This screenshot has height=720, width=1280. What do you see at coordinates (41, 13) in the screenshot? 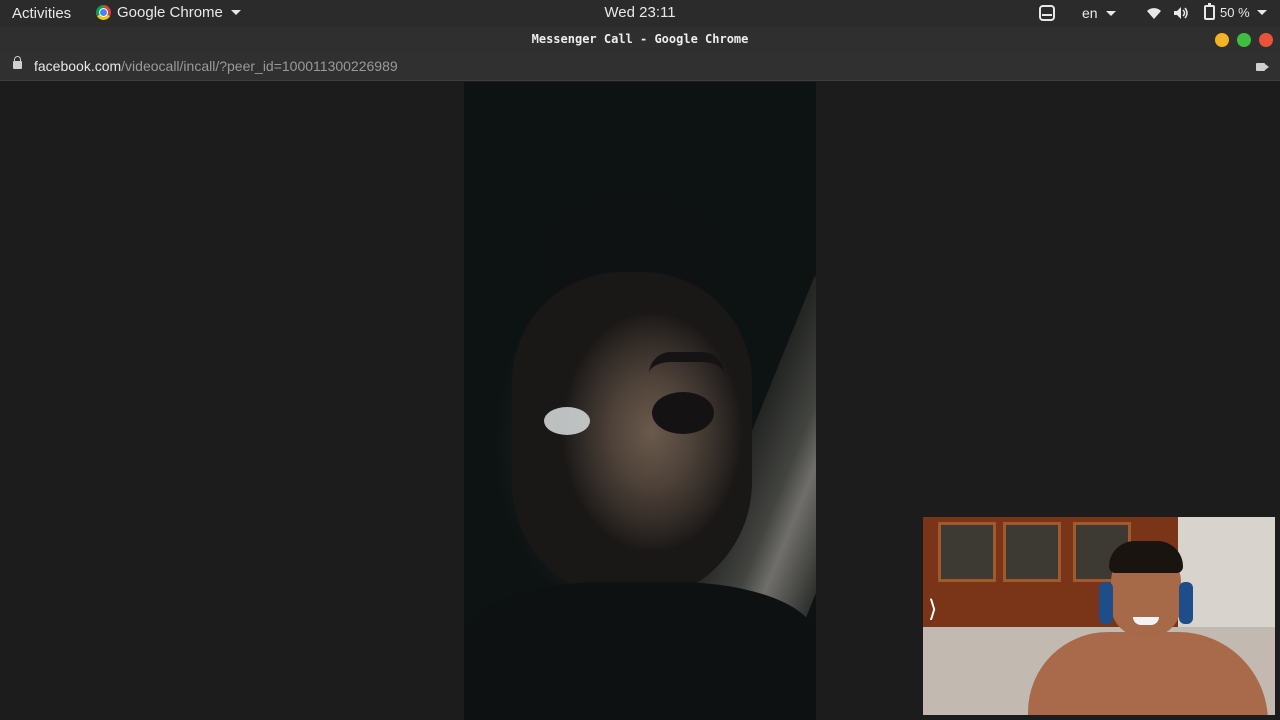
I see `activities-button: Activities` at bounding box center [41, 13].